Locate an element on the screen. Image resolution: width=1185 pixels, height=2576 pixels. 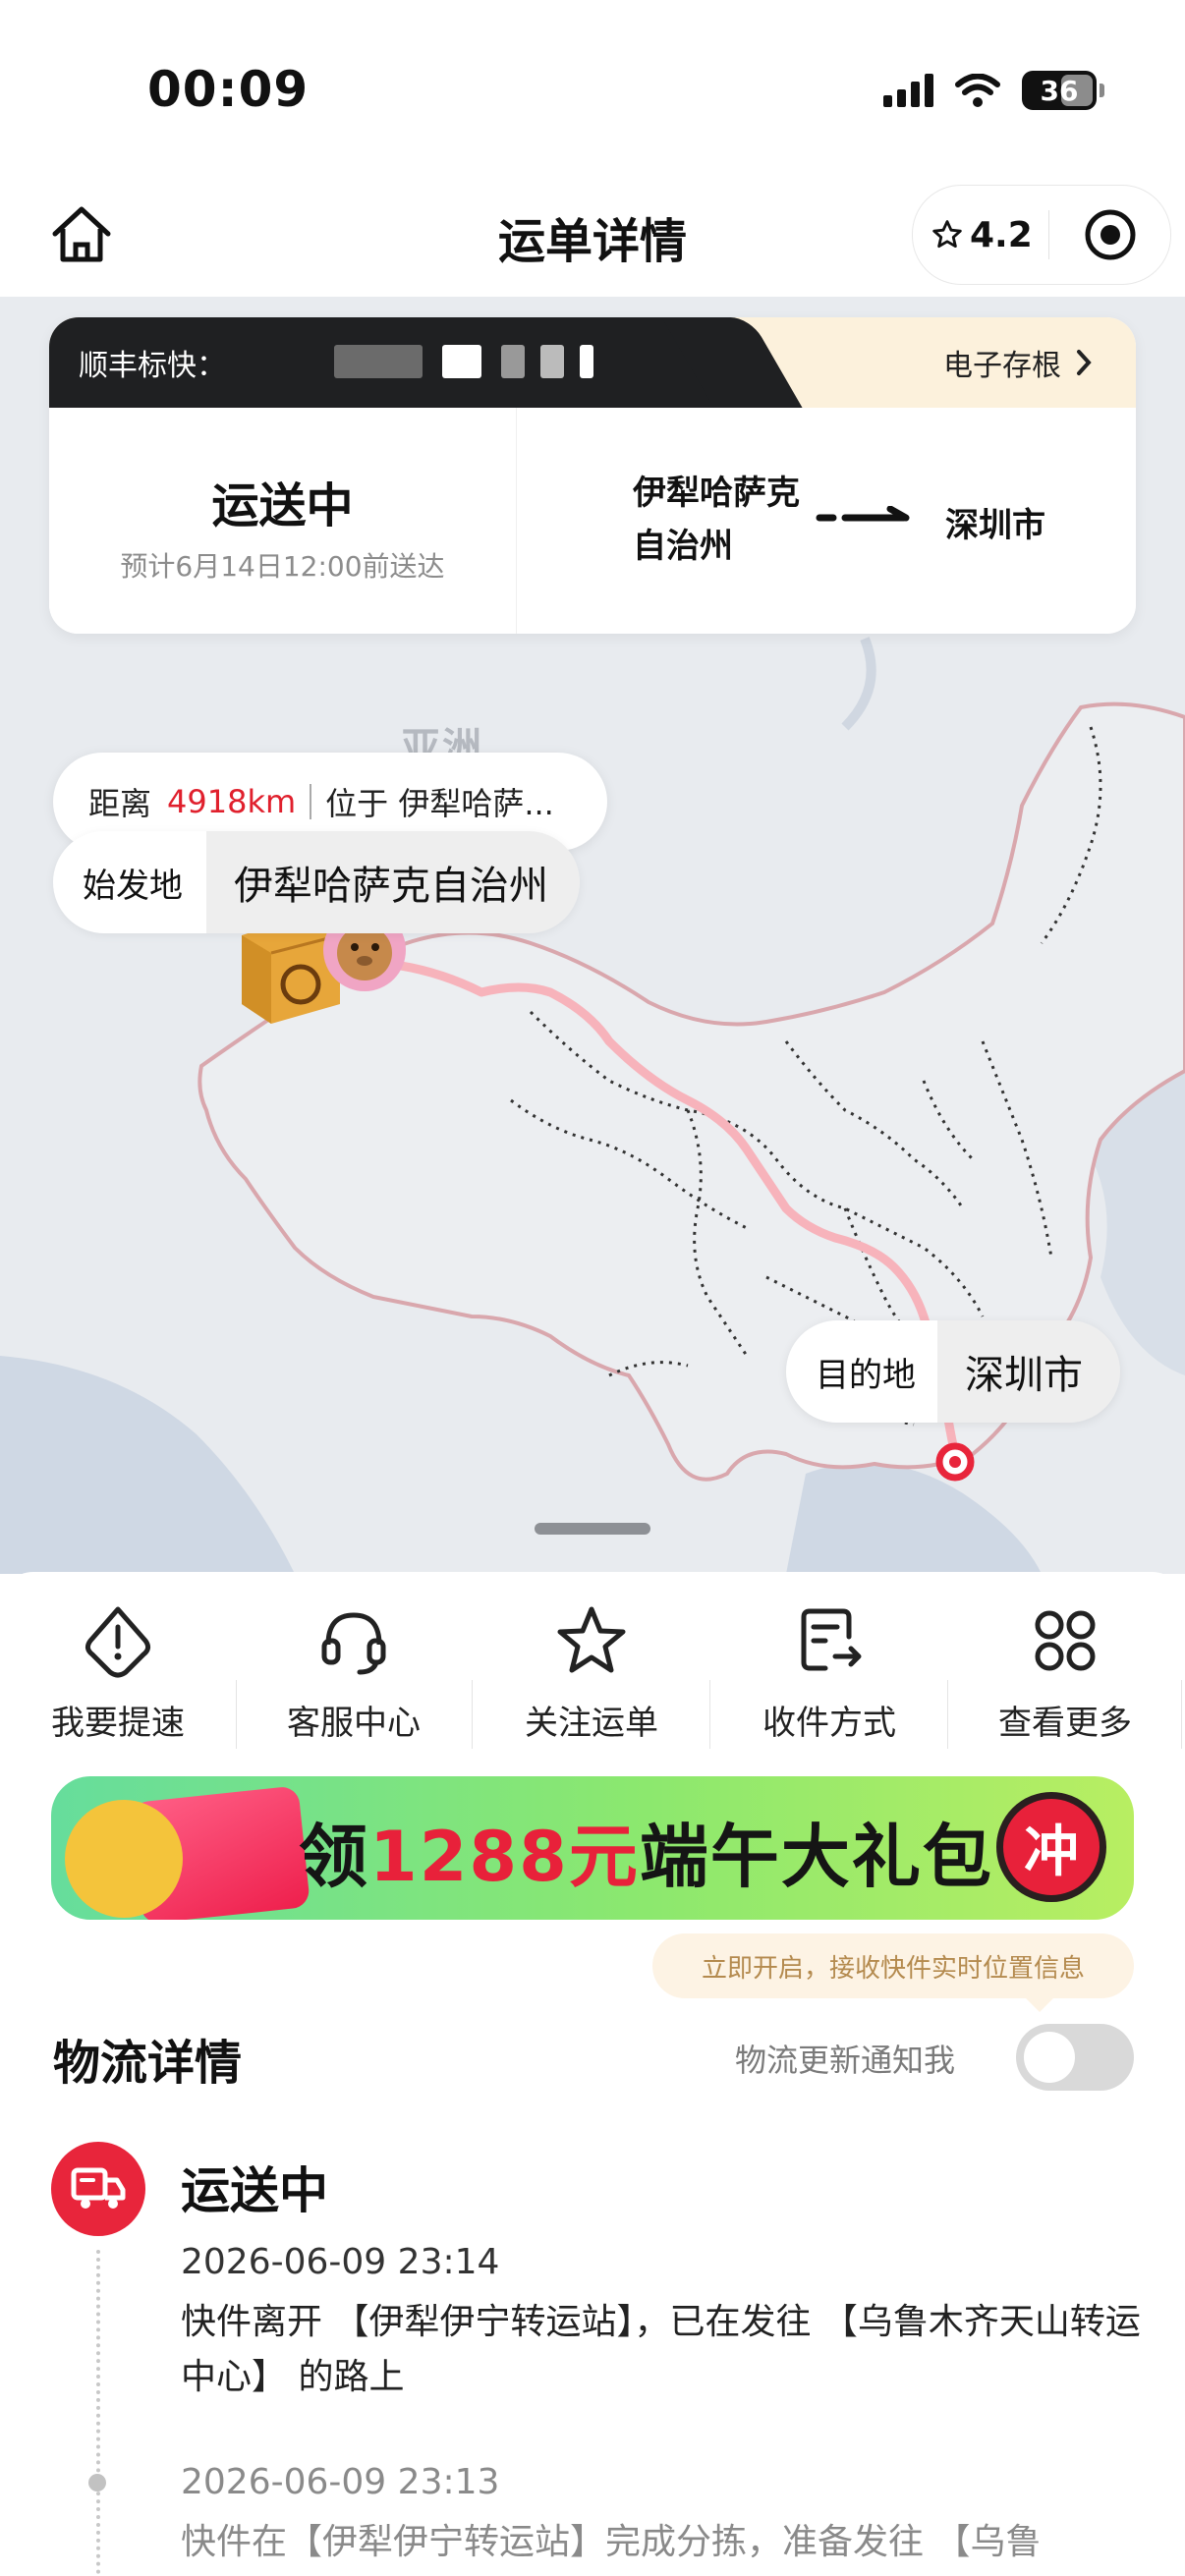
promo-amount: 1288元 is located at coordinates (505, 1857).